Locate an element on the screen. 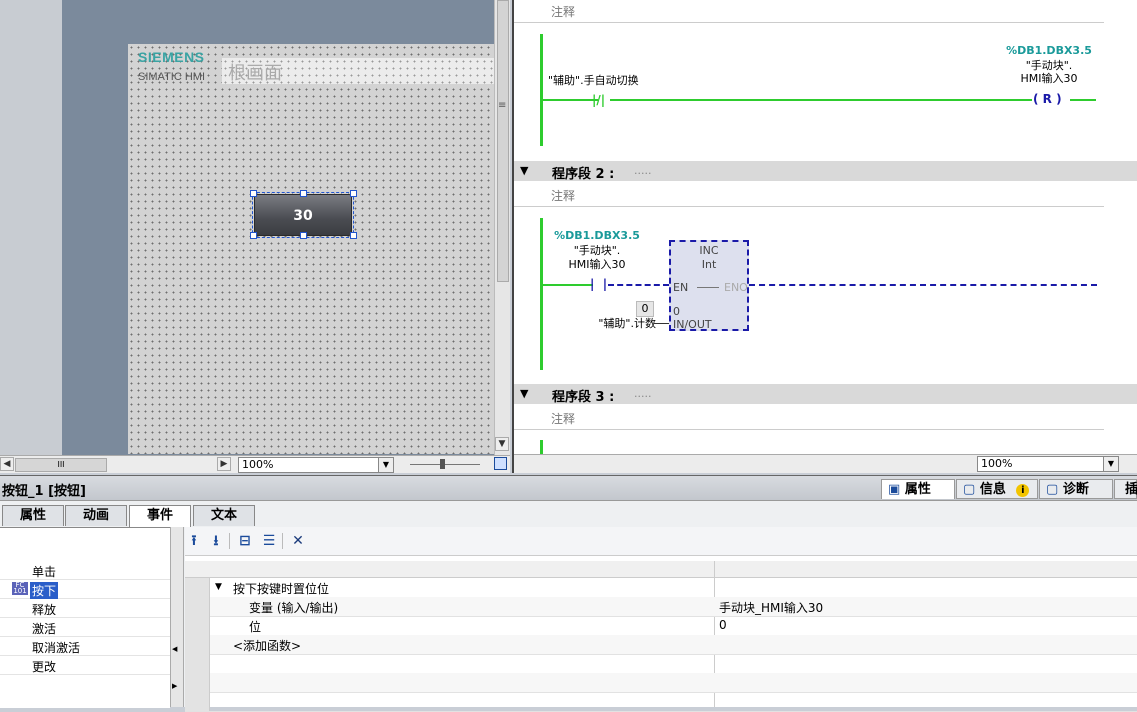 This screenshot has height=712, width=1137. pin-line is located at coordinates (708, 287).